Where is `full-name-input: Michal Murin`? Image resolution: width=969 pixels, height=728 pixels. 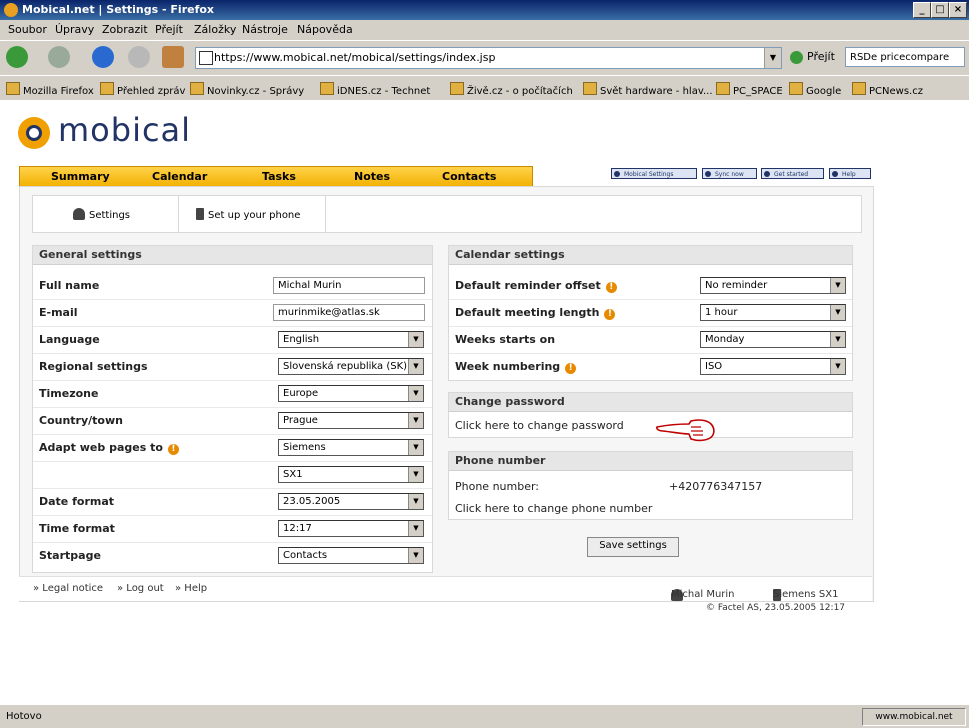 full-name-input: Michal Murin is located at coordinates (349, 285).